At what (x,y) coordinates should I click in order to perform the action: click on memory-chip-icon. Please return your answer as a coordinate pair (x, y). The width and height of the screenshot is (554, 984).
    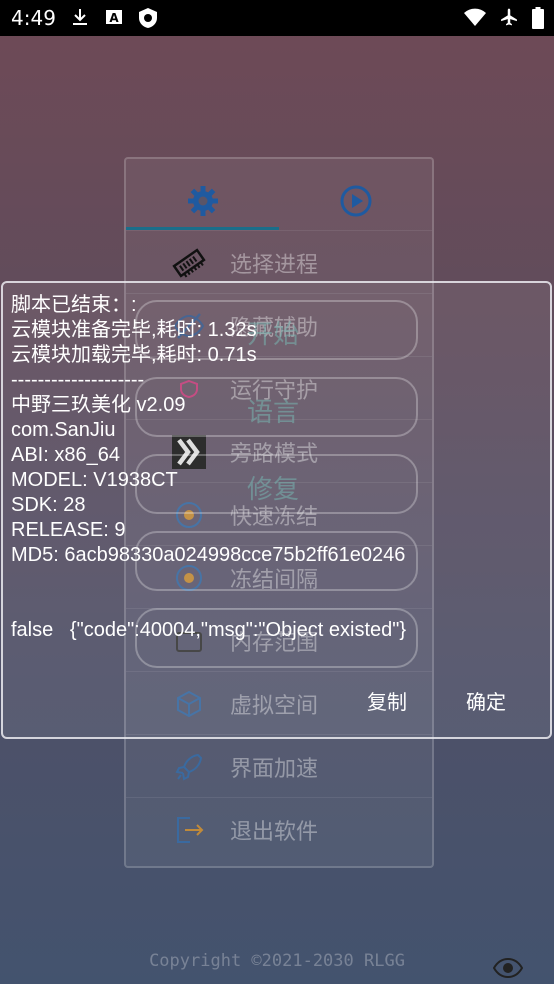
    Looking at the image, I should click on (189, 263).